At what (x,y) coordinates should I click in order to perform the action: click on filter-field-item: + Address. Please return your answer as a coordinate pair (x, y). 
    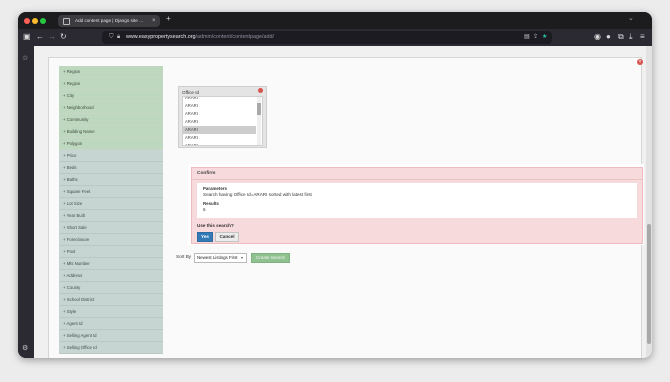
    Looking at the image, I should click on (111, 276).